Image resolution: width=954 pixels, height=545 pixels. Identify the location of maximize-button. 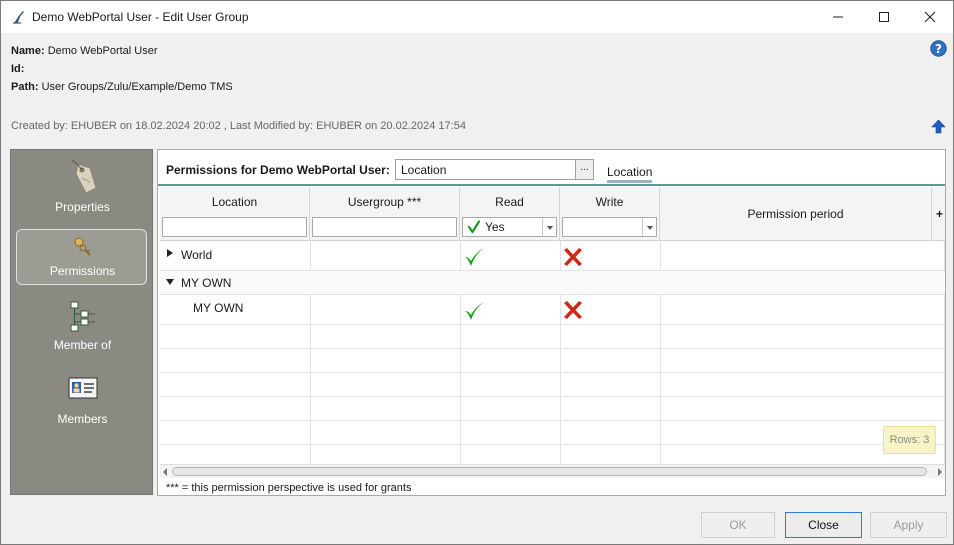
(884, 17).